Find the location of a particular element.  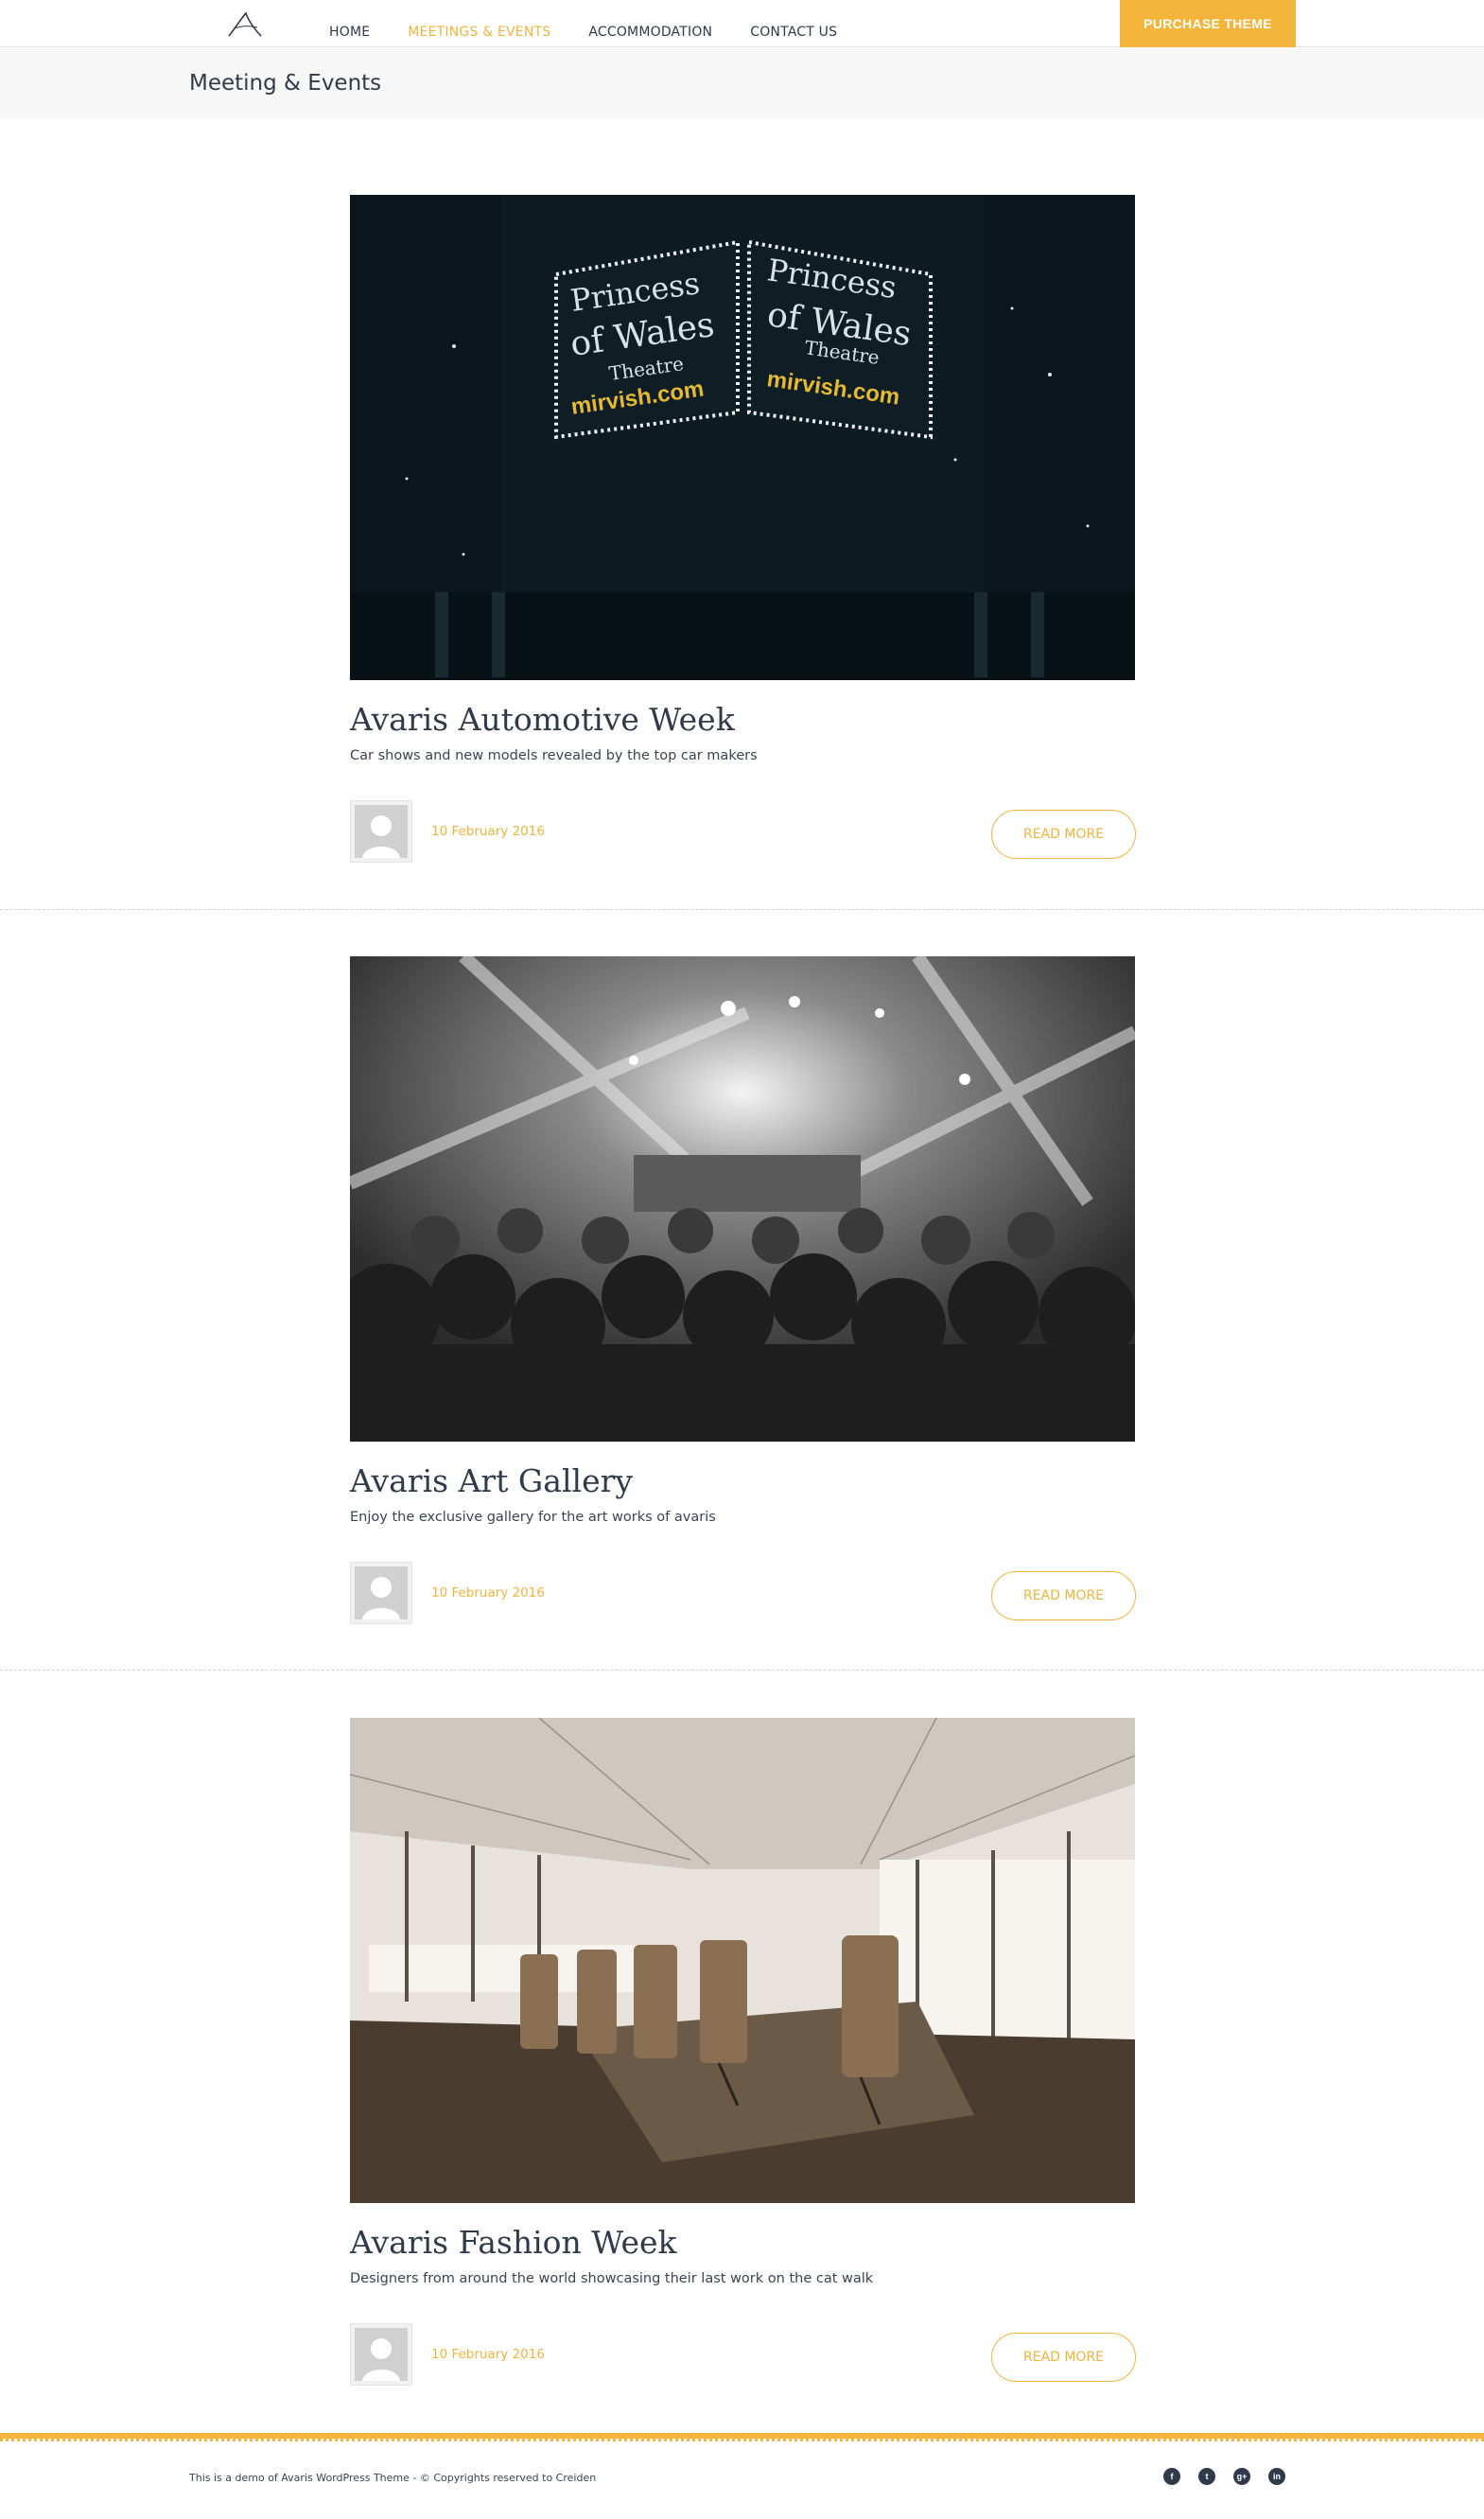

purchase-theme-button: PURCHASE THEME is located at coordinates (1208, 23).